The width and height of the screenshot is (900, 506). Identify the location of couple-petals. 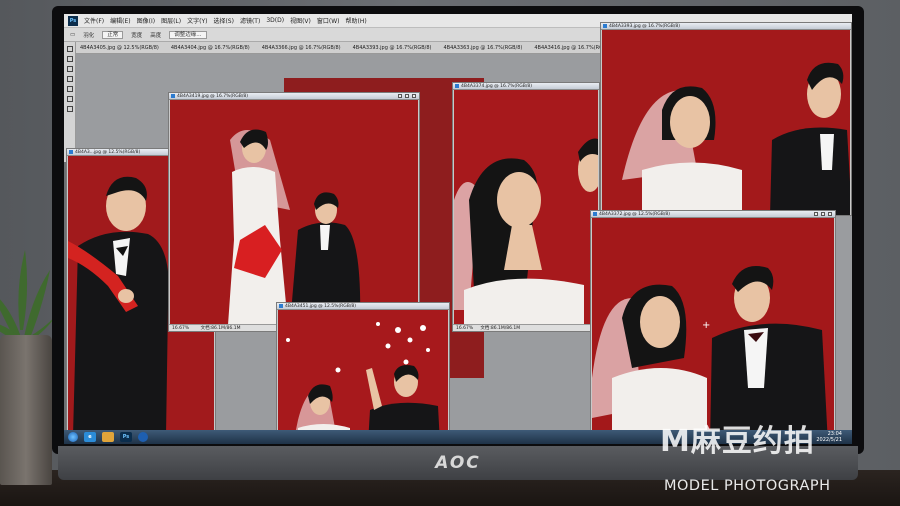
(363, 376).